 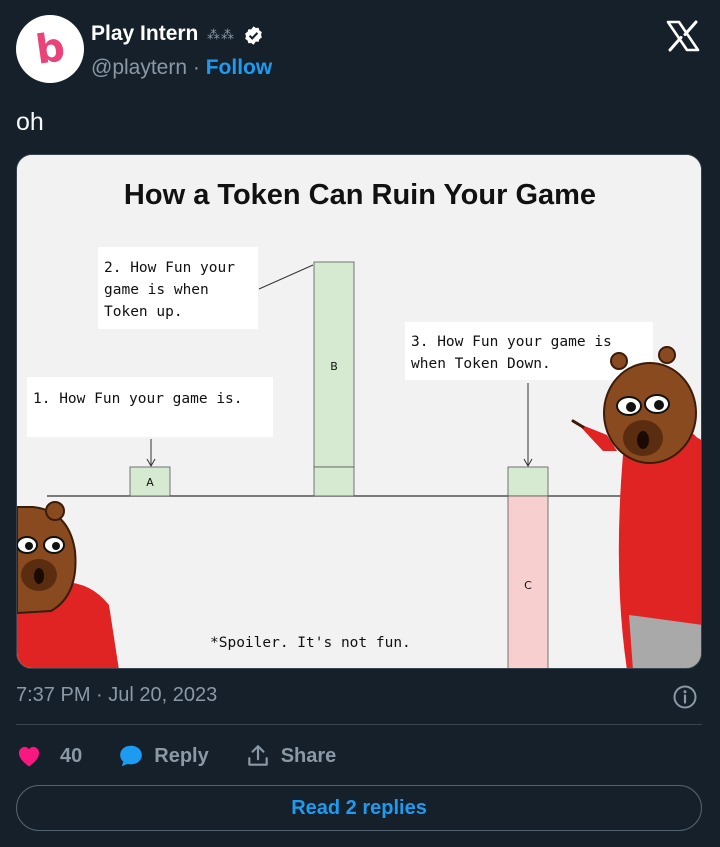 What do you see at coordinates (139, 67) in the screenshot?
I see `author-handle: @playtern` at bounding box center [139, 67].